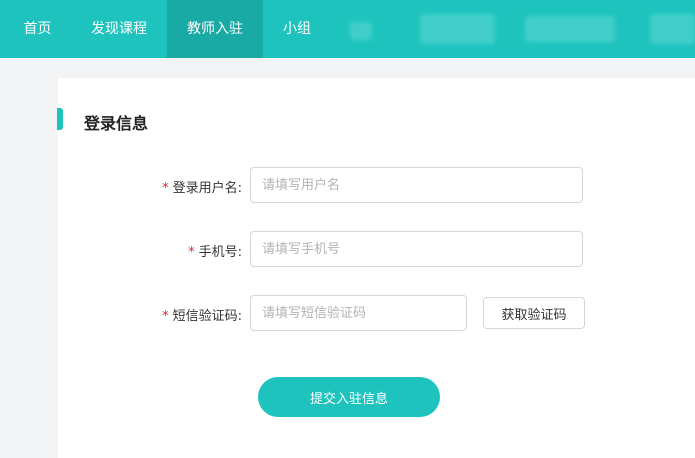  Describe the element at coordinates (182, 250) in the screenshot. I see `phone-label: * 手机号:` at that location.